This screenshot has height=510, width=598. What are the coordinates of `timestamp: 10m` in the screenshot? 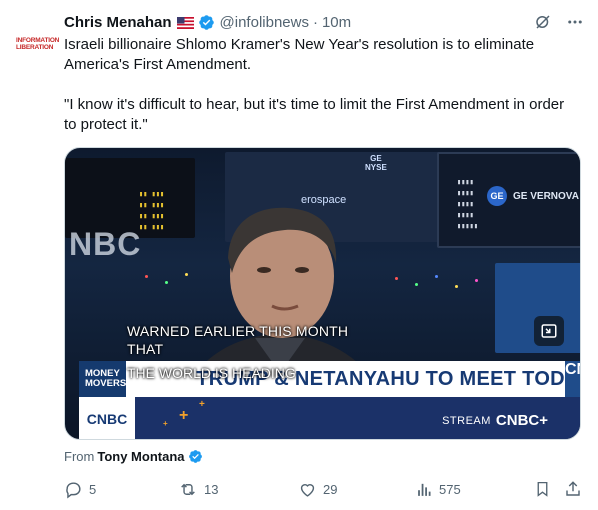 It's located at (336, 22).